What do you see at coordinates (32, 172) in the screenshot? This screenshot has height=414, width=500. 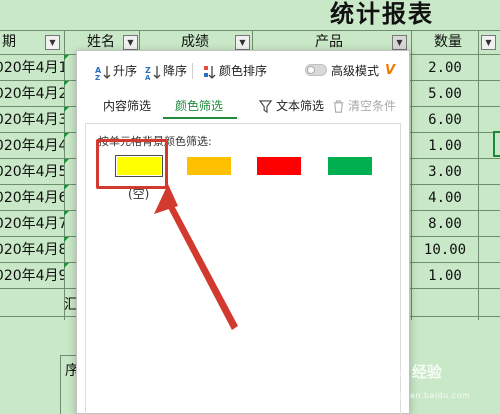 I see `date-cell: 2020年4月5日` at bounding box center [32, 172].